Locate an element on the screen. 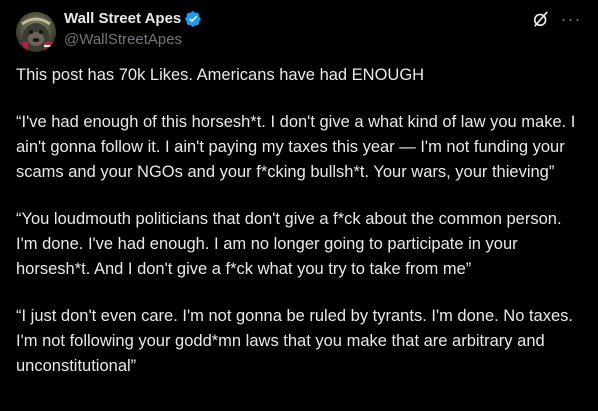 Image resolution: width=598 pixels, height=411 pixels. author-name-row: Wall Street Apes is located at coordinates (133, 19).